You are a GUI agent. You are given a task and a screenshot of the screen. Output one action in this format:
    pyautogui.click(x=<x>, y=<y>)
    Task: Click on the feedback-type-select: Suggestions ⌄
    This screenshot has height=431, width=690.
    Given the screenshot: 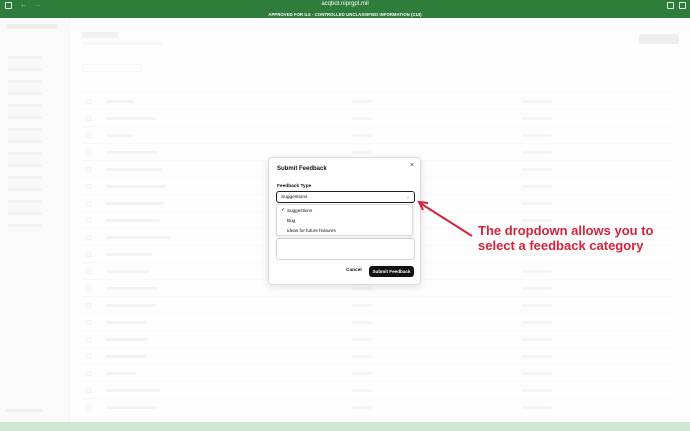 What is the action you would take?
    pyautogui.click(x=345, y=197)
    